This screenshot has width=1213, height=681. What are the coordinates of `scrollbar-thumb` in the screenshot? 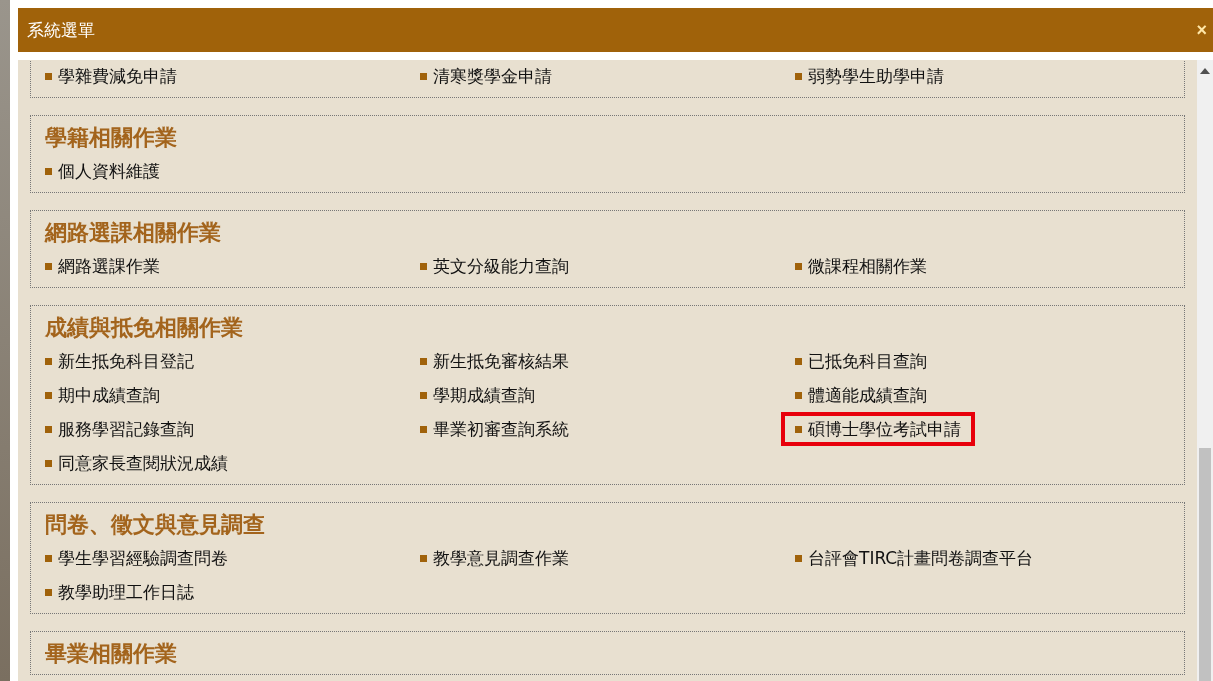 It's located at (1205, 564).